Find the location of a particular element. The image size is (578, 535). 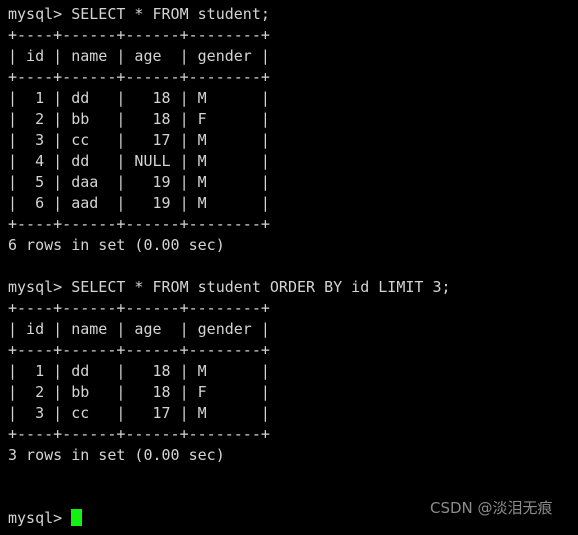

terminal-line: | 5 | daa | 19 | M | is located at coordinates (139, 182).